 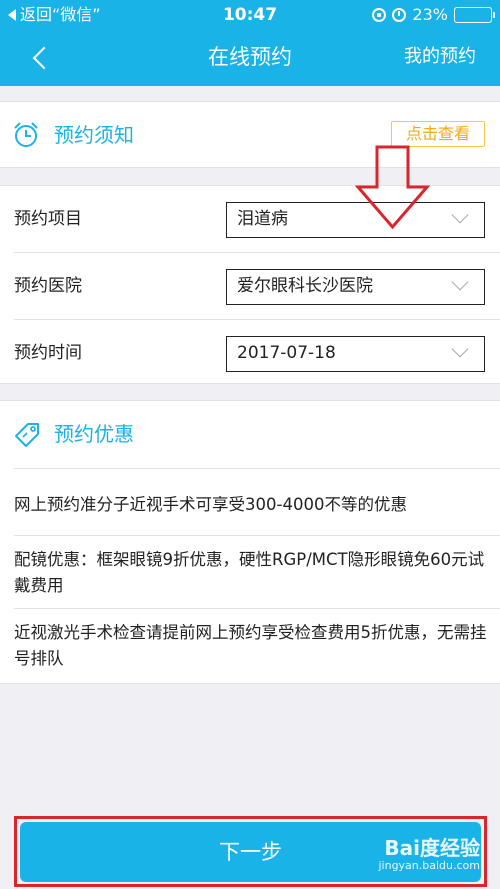 What do you see at coordinates (249, 572) in the screenshot?
I see `promo-item: 配镜优惠：框架眼镜9折优惠，硬性RGP/MCT隐形眼镜免60元试戴费用` at bounding box center [249, 572].